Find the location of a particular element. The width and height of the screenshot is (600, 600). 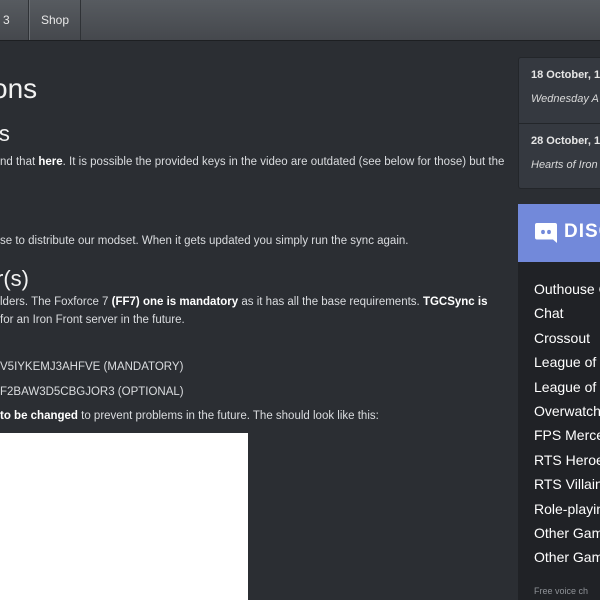

paragraph-5-bold: to be changed is located at coordinates (39, 416).